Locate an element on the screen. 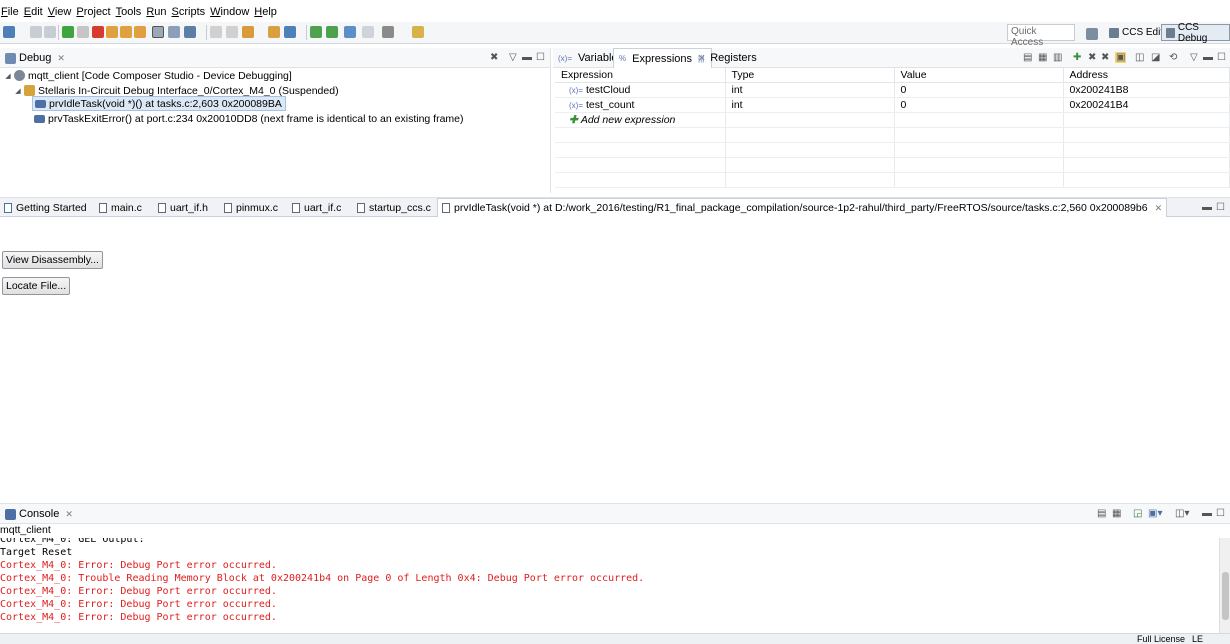 The height and width of the screenshot is (644, 1230). open-console-icon: ◫▾ is located at coordinates (1182, 513).